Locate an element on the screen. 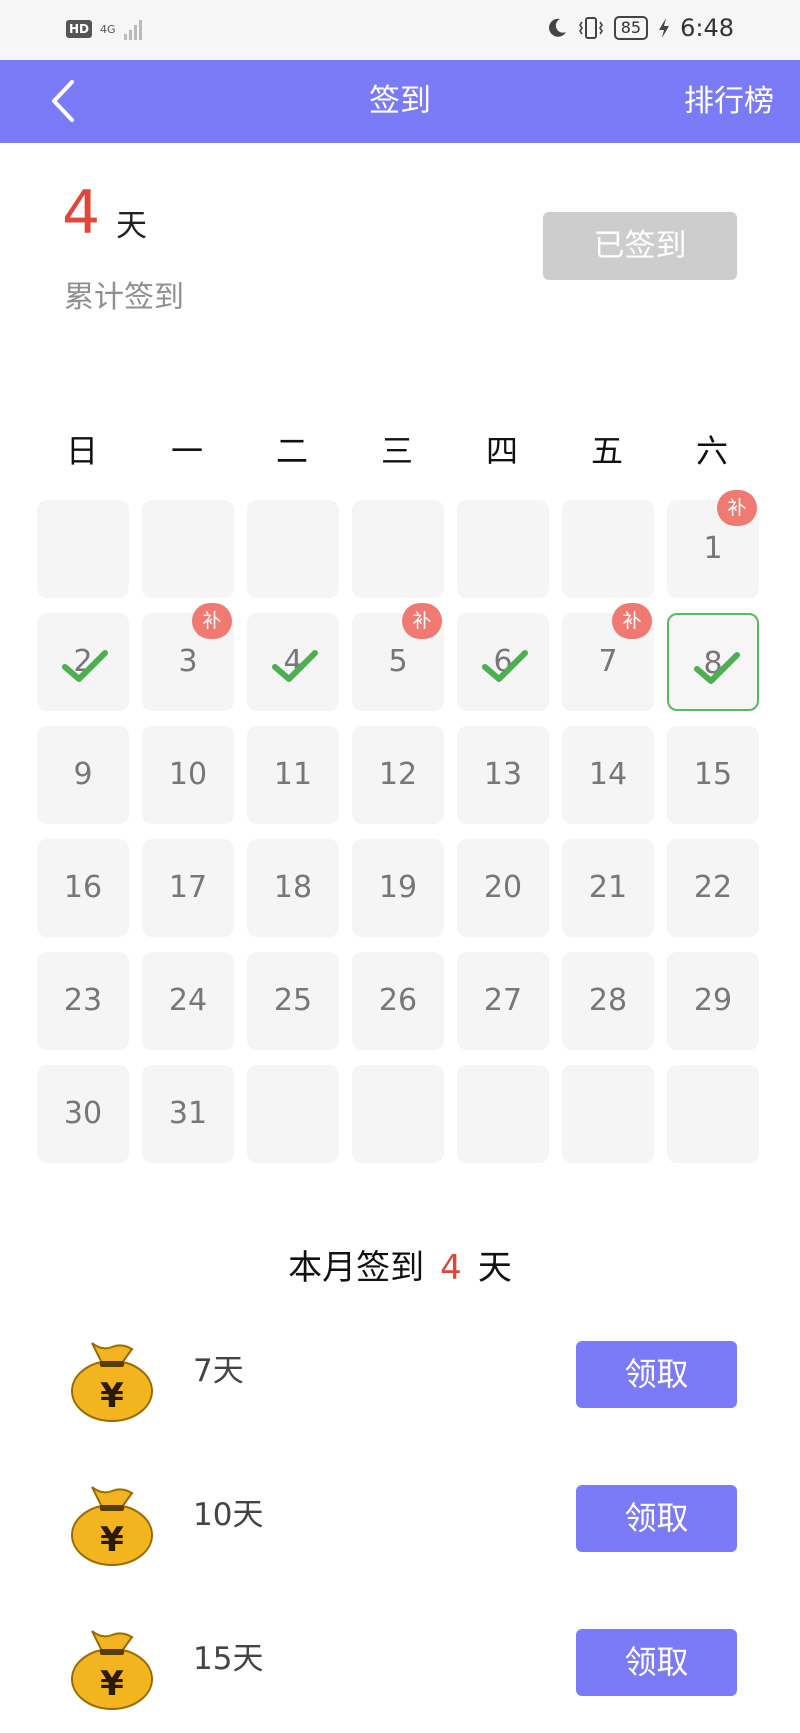 The image size is (800, 1733). calendar-day-22: 22 is located at coordinates (713, 888).